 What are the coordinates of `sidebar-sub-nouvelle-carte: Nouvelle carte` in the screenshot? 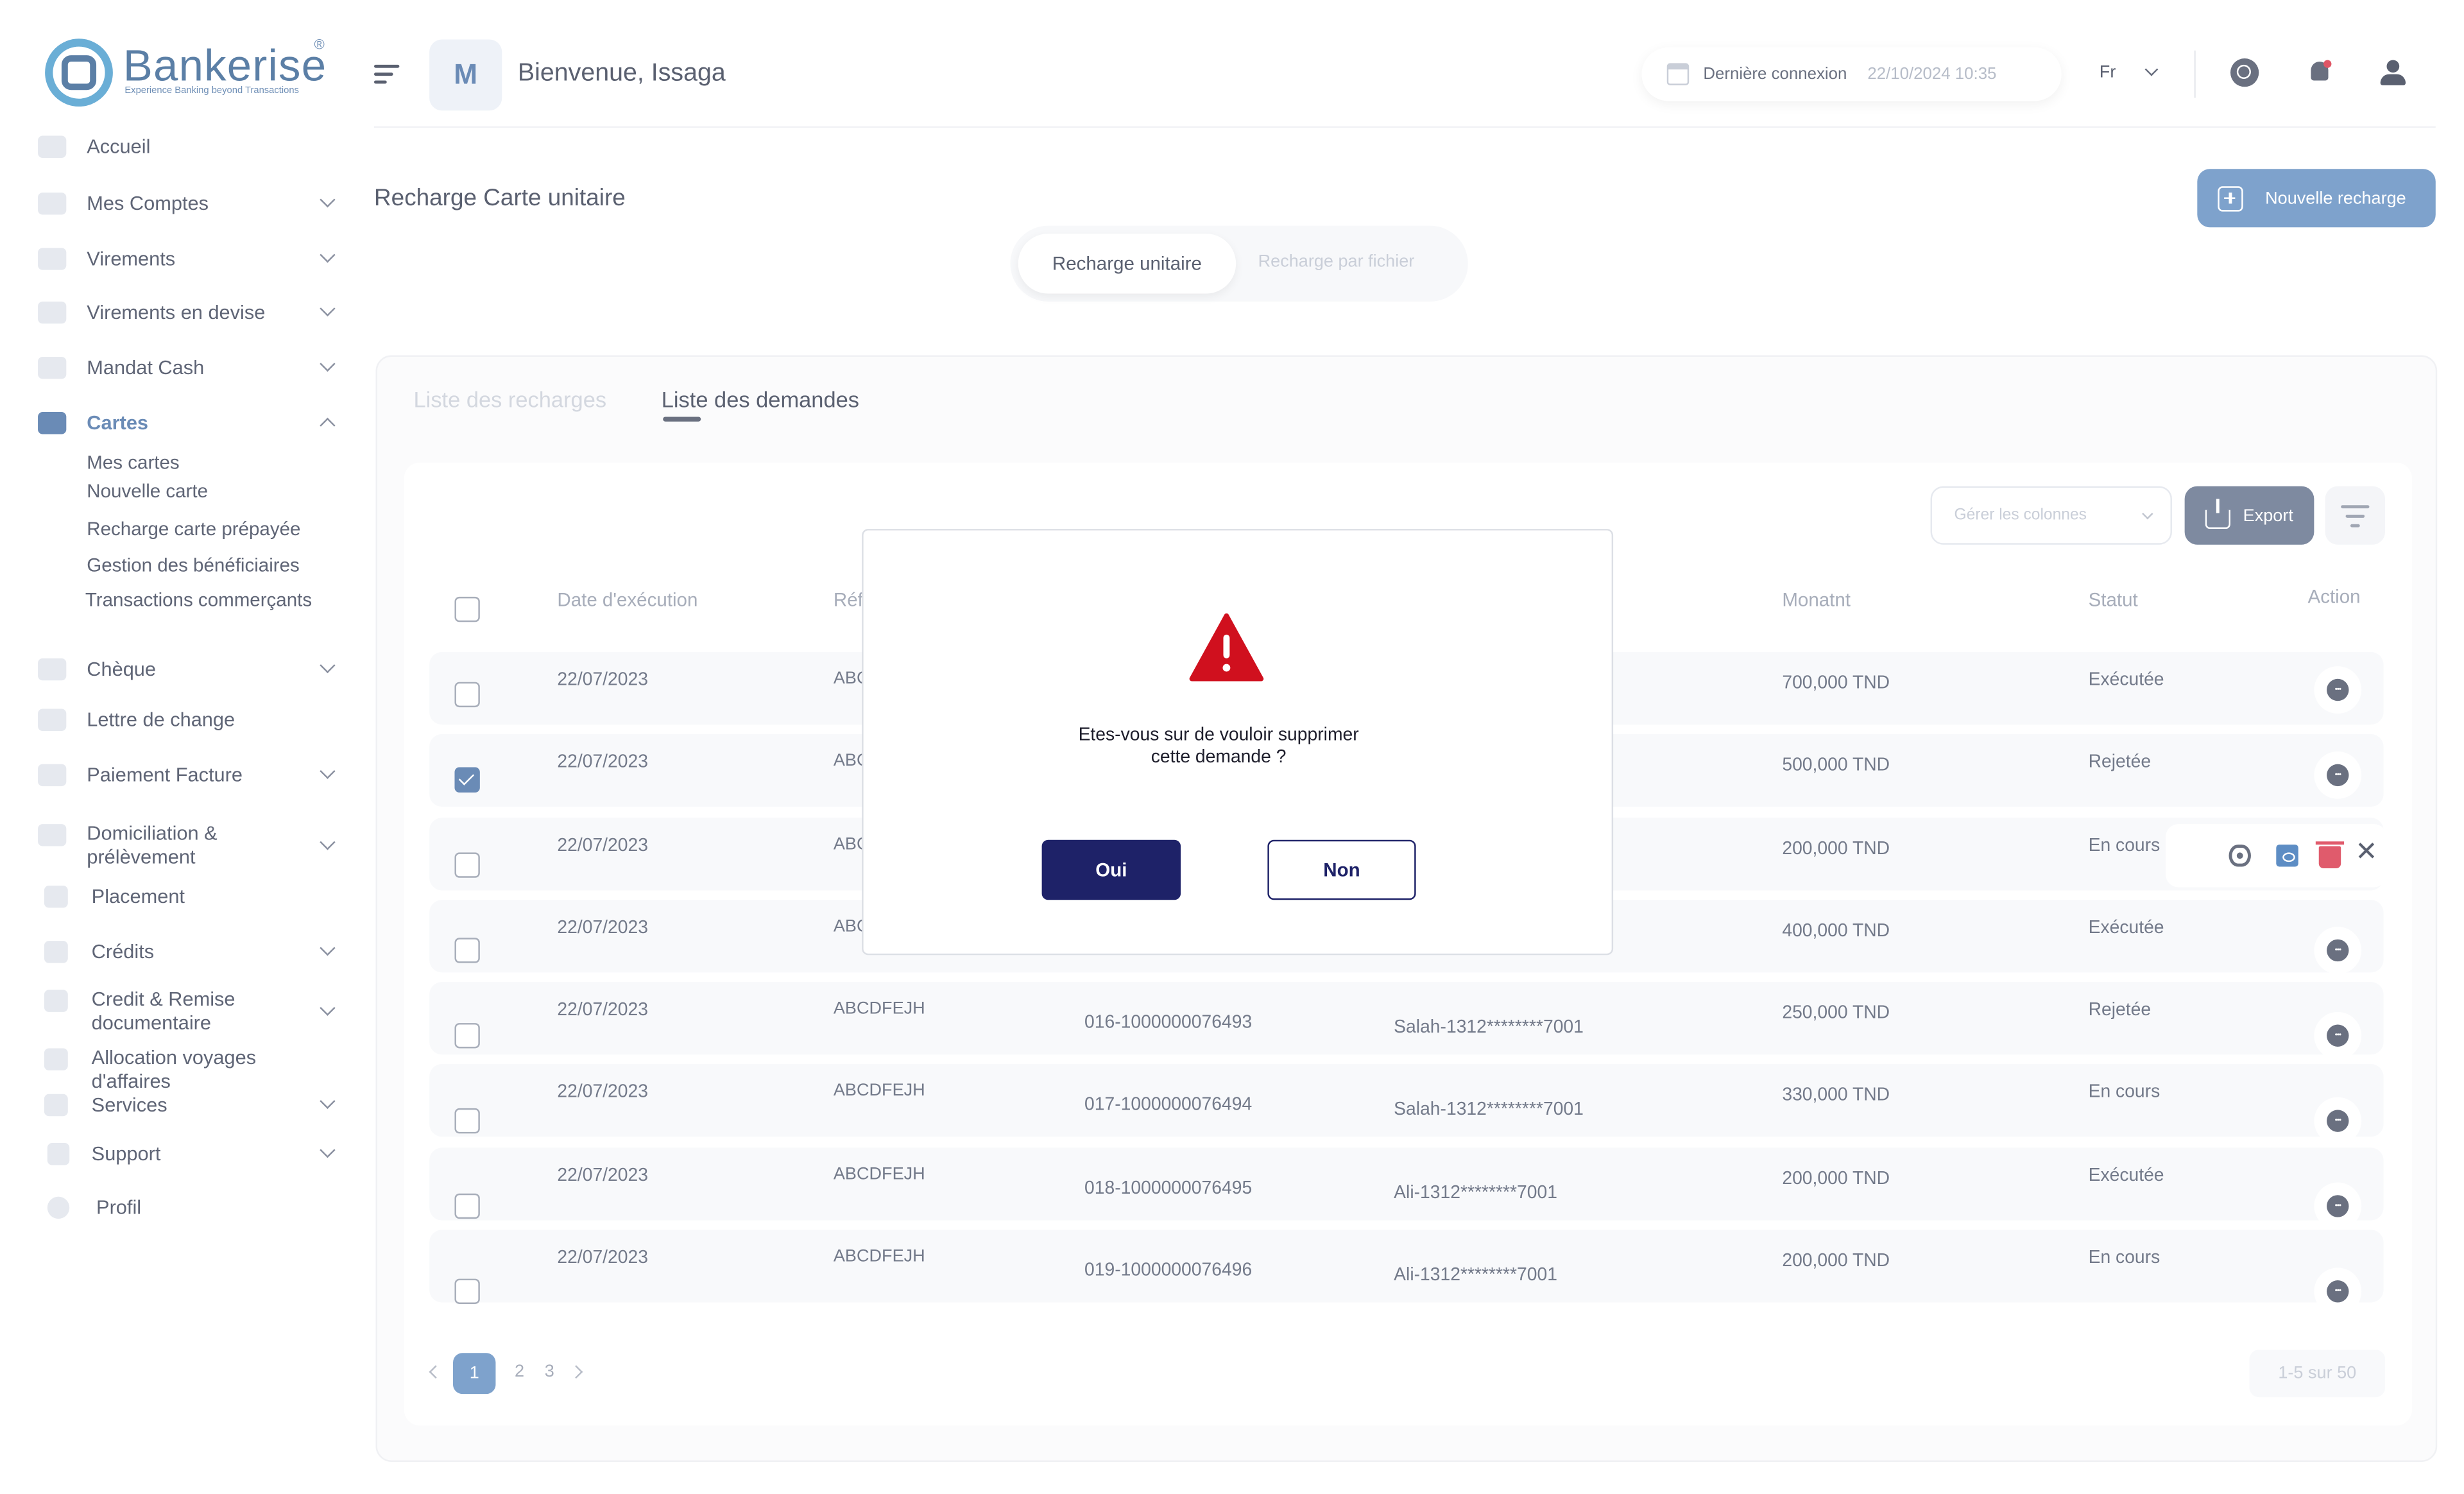 It's located at (148, 491).